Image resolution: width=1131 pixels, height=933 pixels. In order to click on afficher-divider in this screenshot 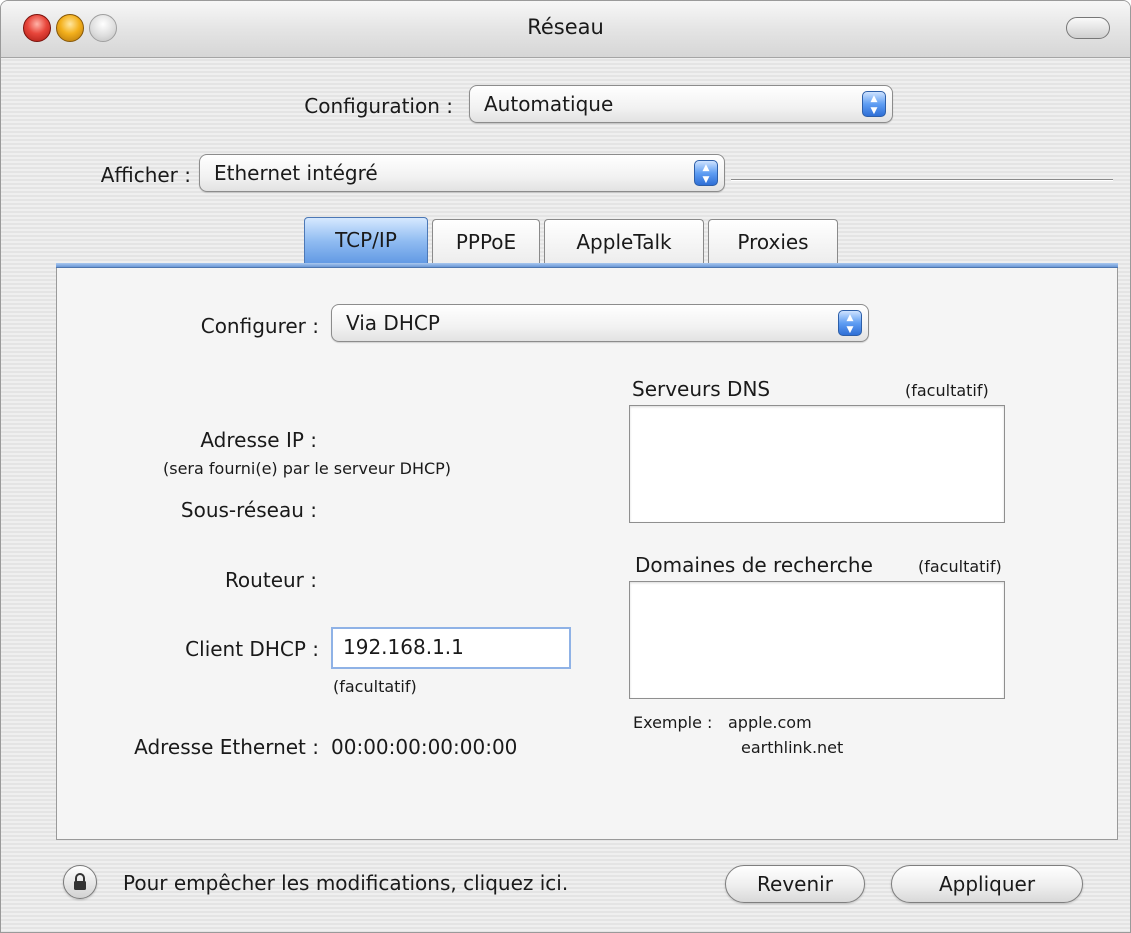, I will do `click(922, 180)`.